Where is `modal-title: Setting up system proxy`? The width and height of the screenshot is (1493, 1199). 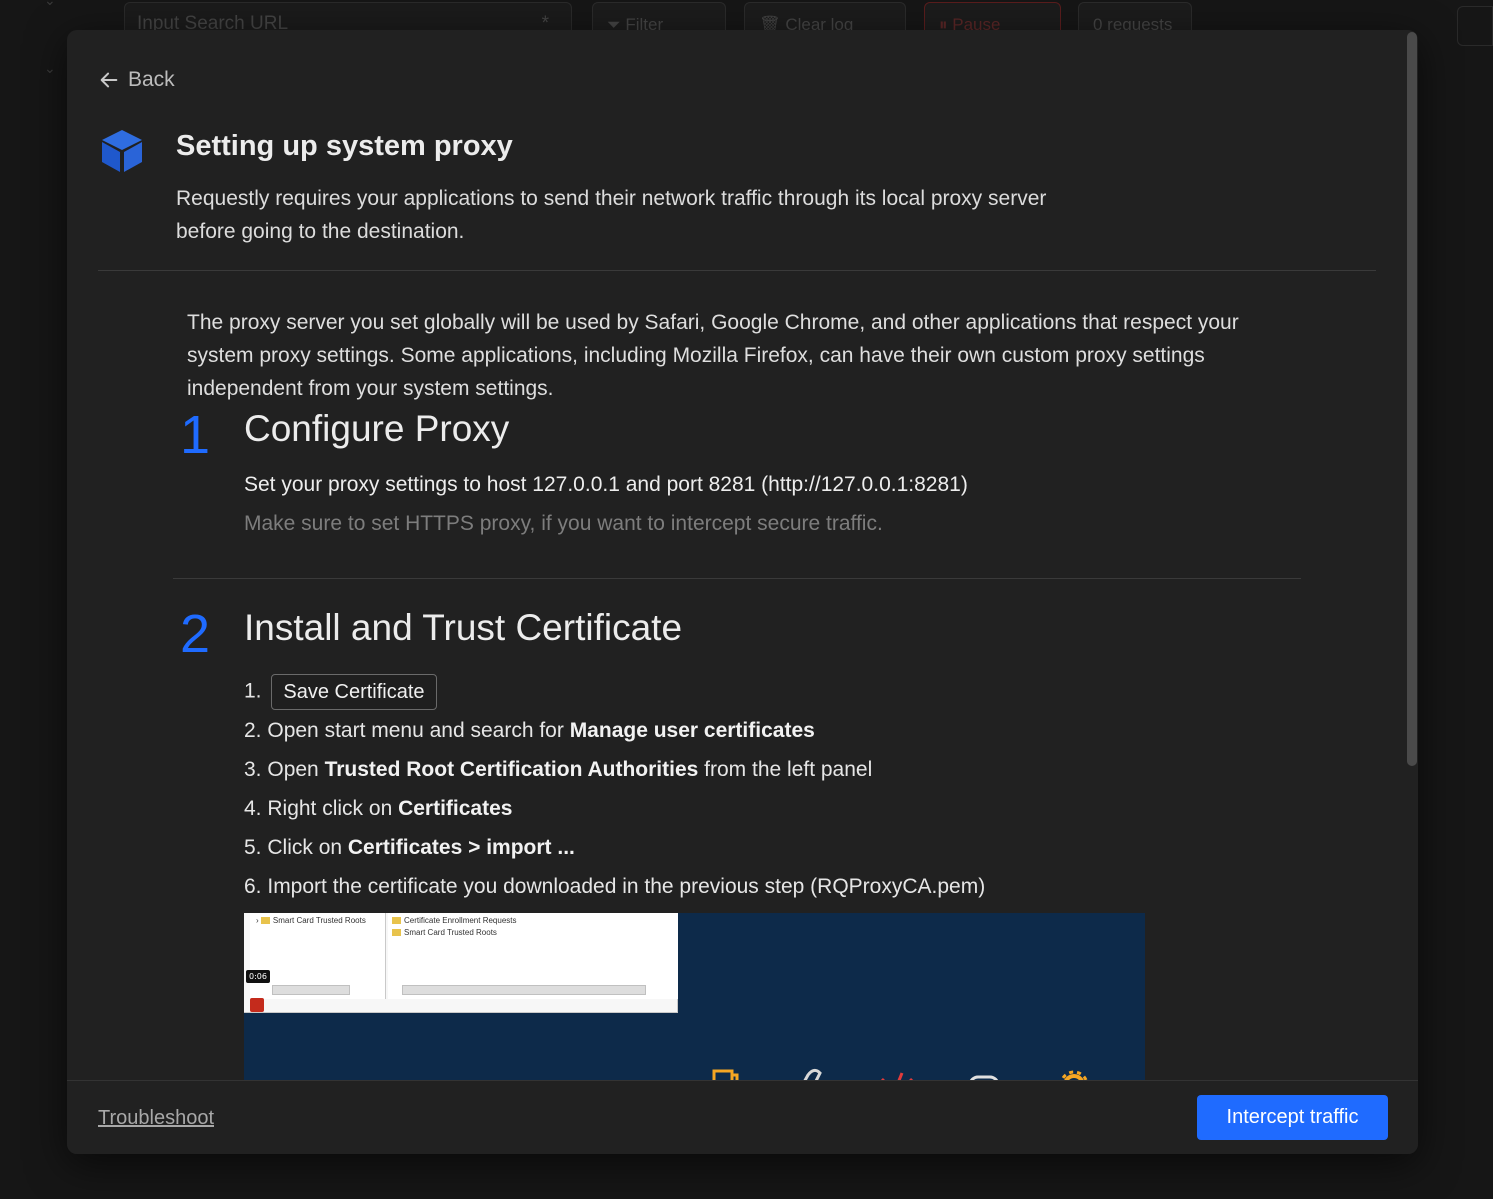
modal-title: Setting up system proxy is located at coordinates (344, 146).